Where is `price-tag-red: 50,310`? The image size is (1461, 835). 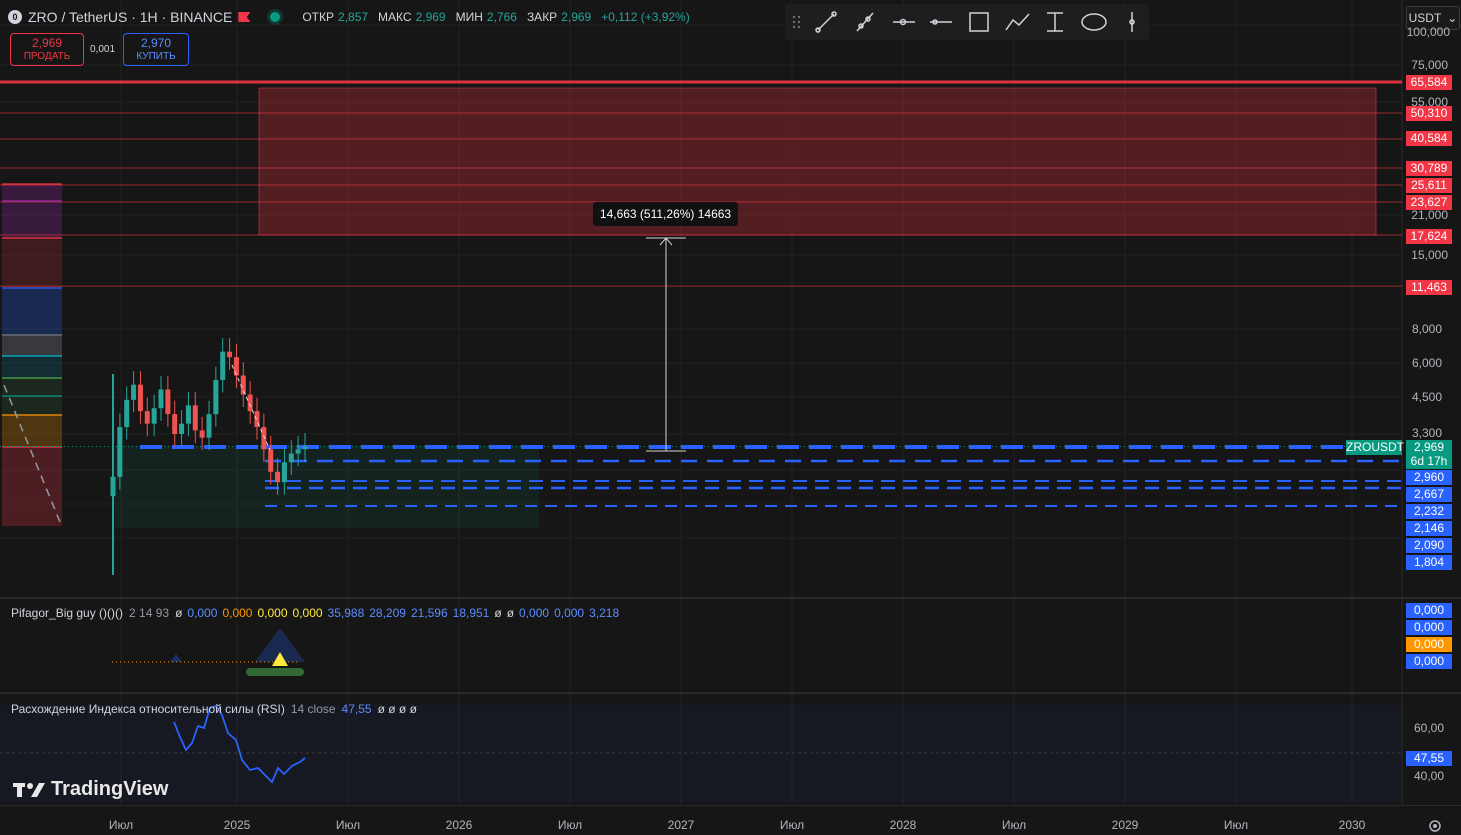 price-tag-red: 50,310 is located at coordinates (1429, 113).